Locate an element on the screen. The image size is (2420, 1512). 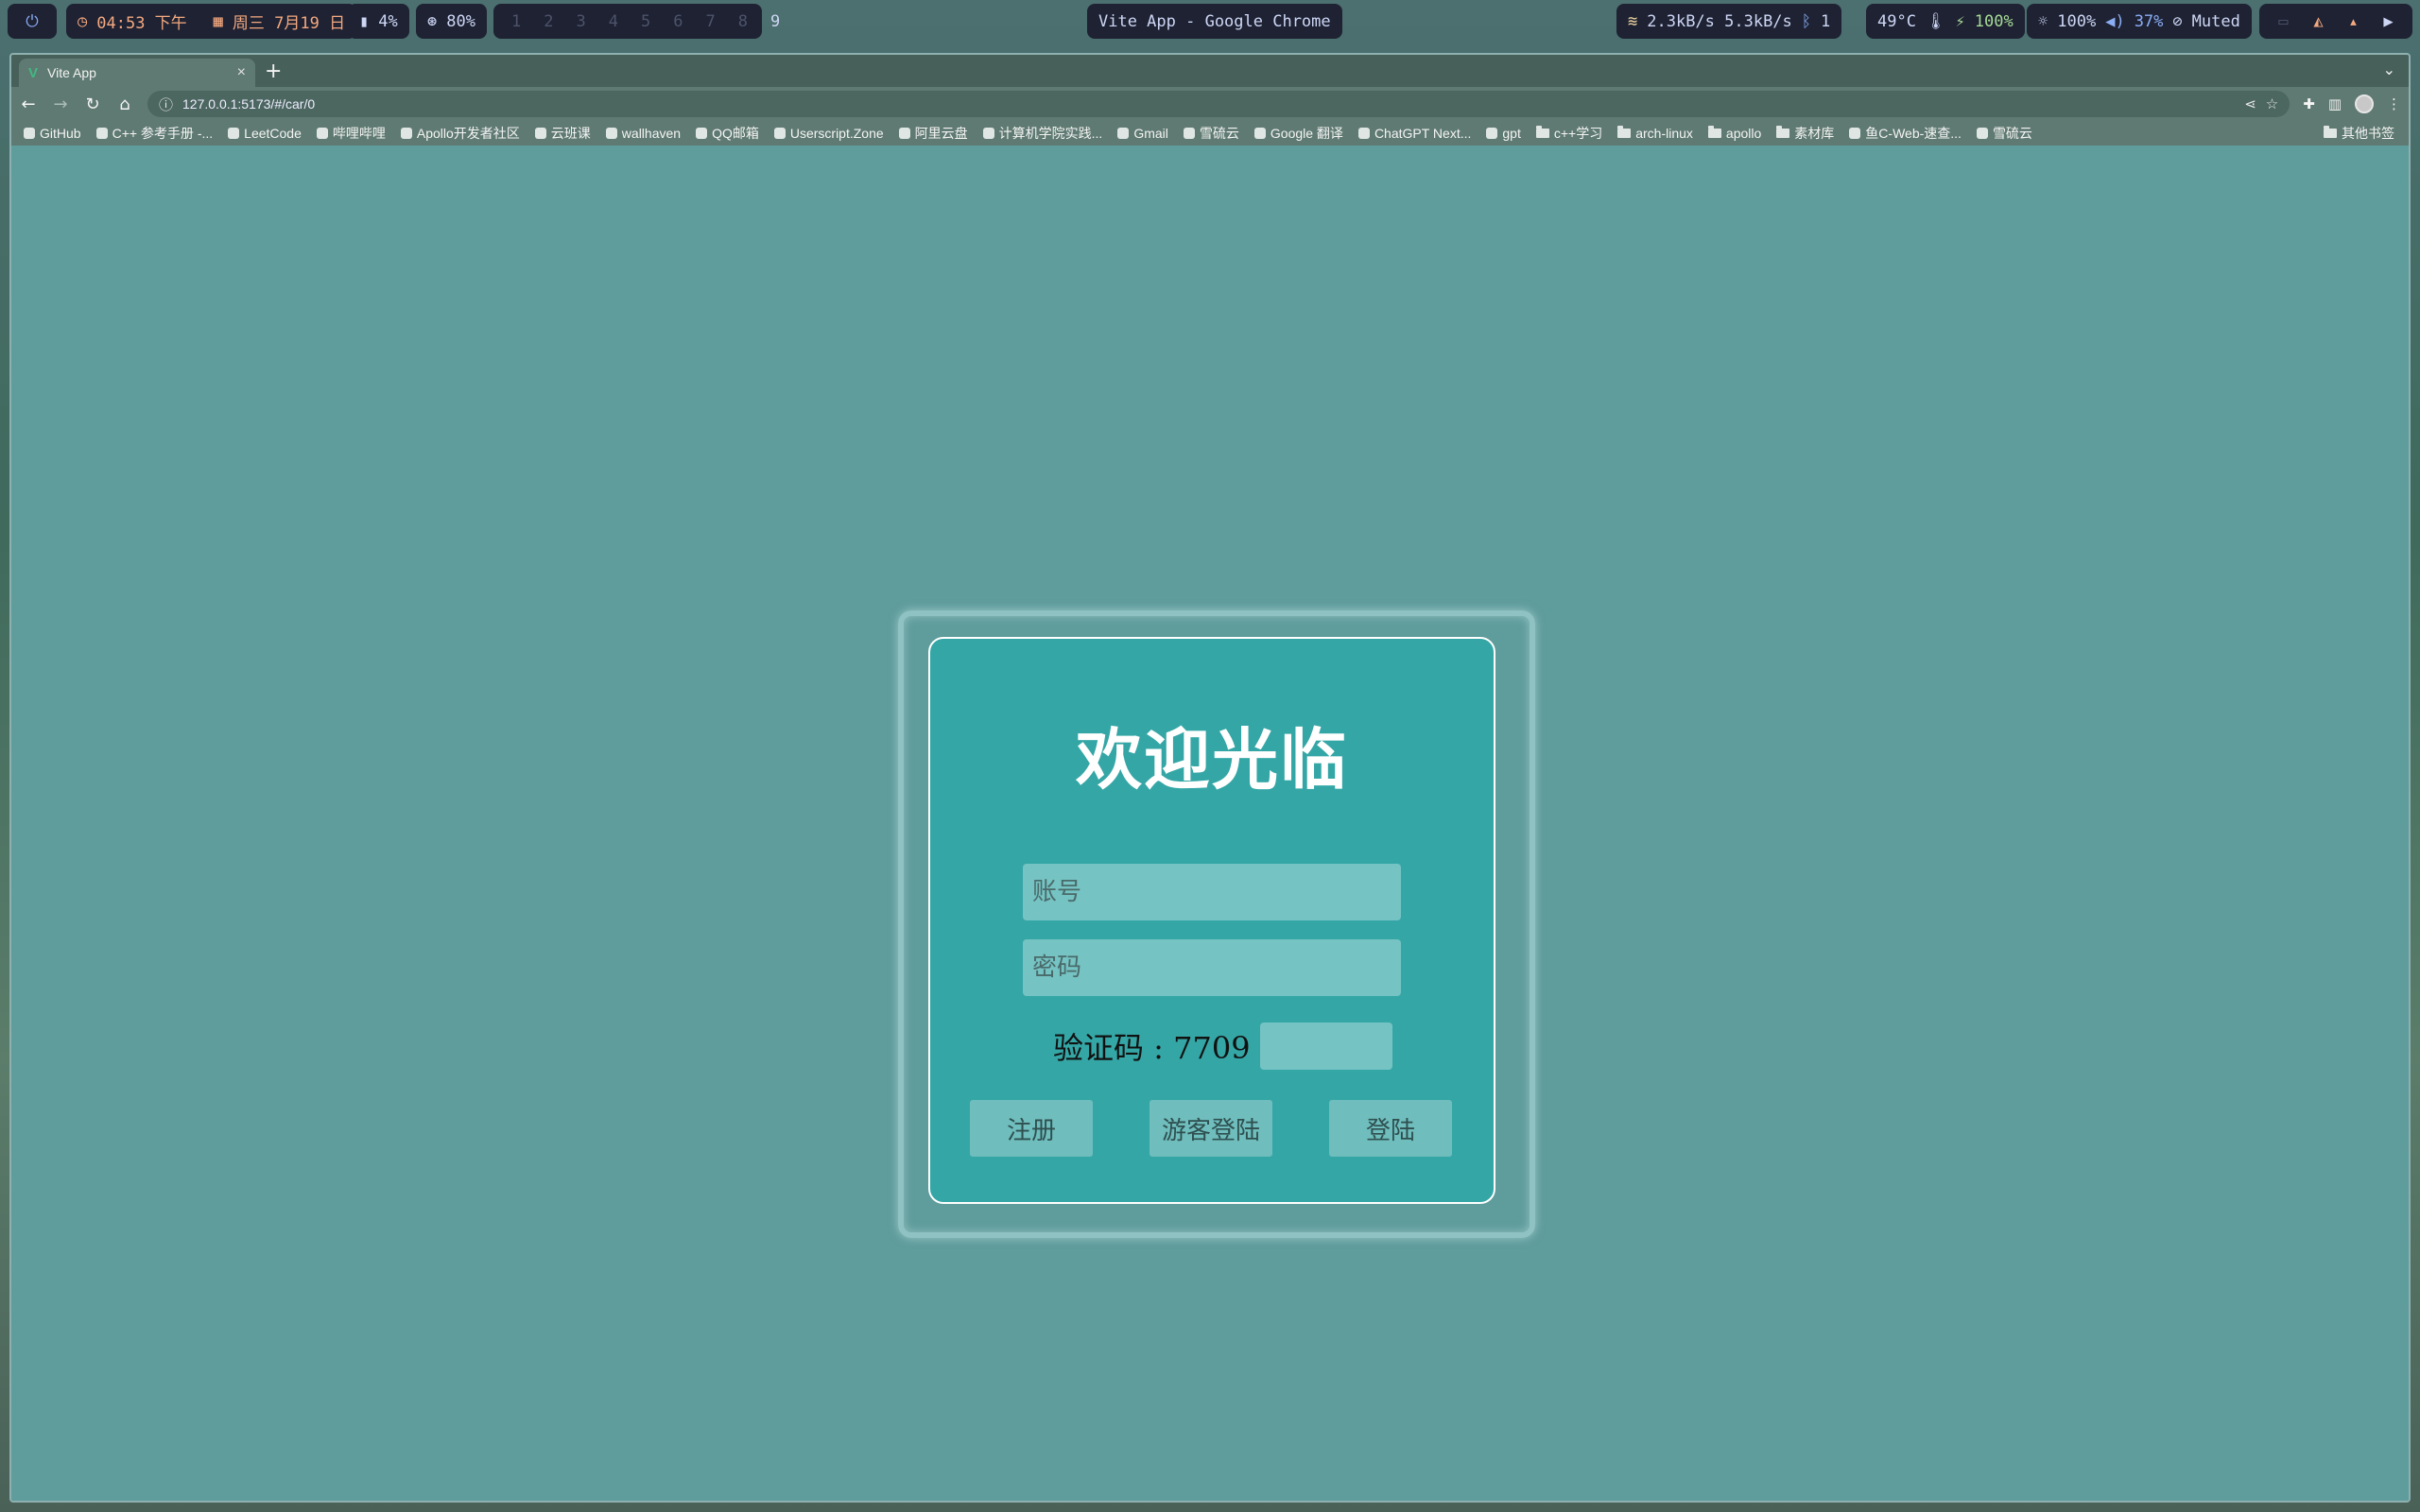
captcha-row: 验证码 : 7709 is located at coordinates (1222, 1046).